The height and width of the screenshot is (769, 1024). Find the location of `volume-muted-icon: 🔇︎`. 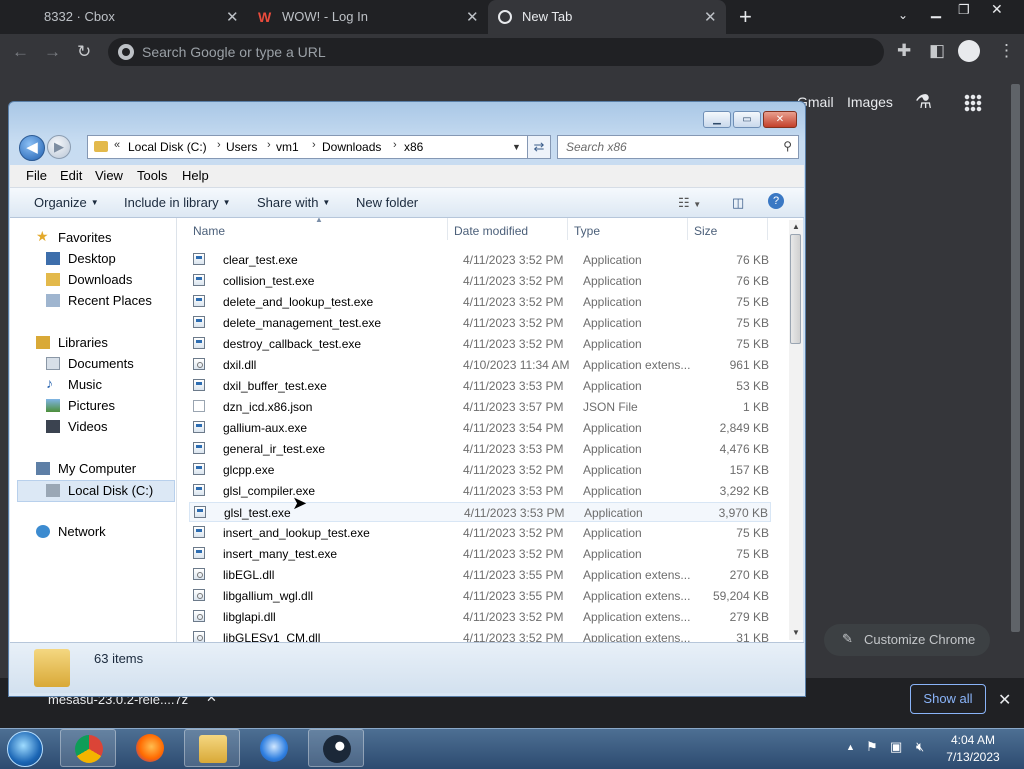

volume-muted-icon: 🔇︎ is located at coordinates (920, 747).